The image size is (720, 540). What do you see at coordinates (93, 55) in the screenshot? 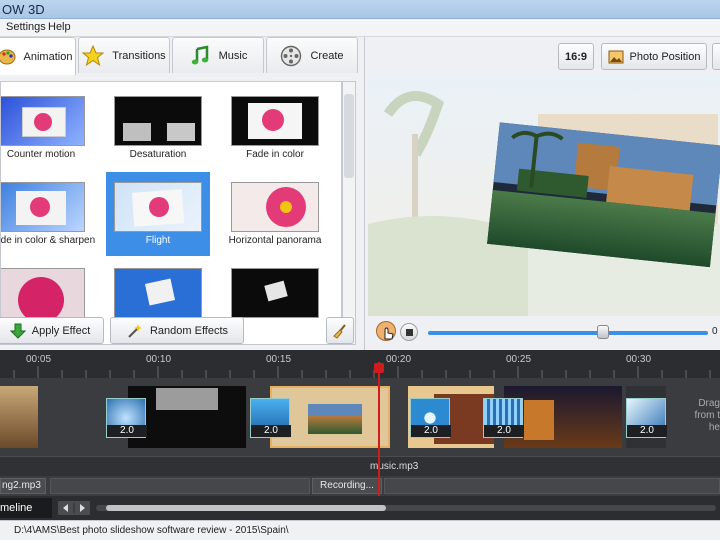
I see `star-icon` at bounding box center [93, 55].